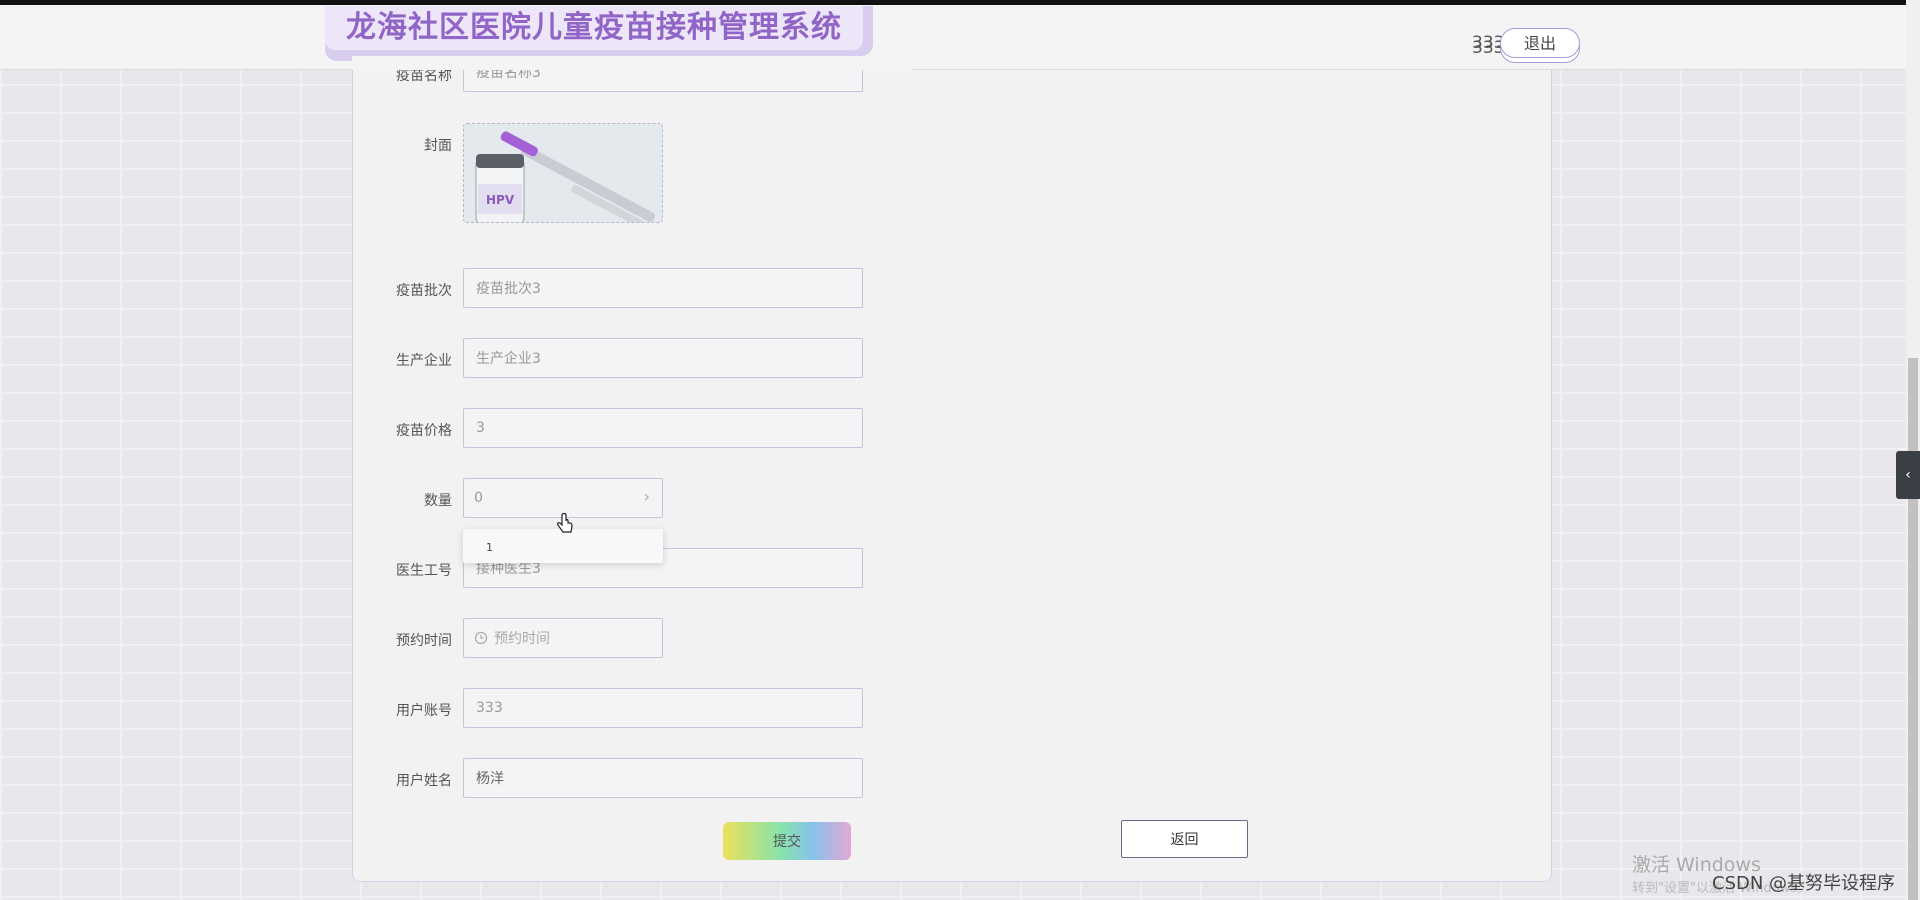 This screenshot has width=1920, height=900. Describe the element at coordinates (1184, 839) in the screenshot. I see `back-button: 返回` at that location.